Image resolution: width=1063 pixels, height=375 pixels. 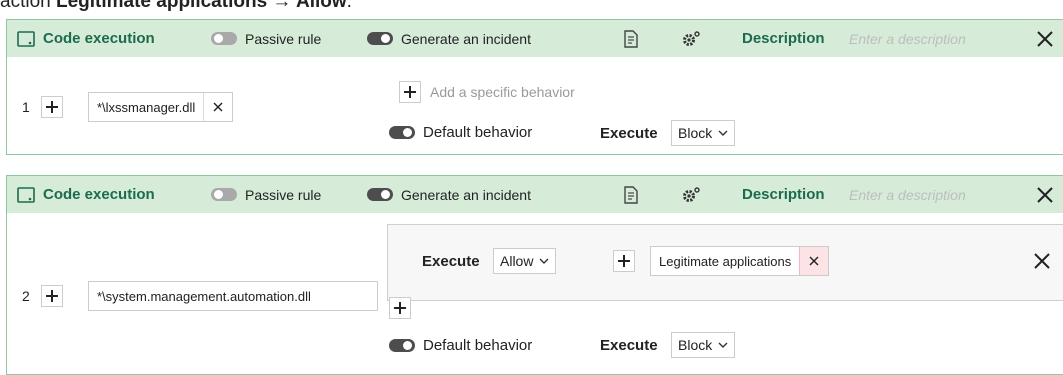 I want to click on exception-execute-select: Allow, so click(x=525, y=261).